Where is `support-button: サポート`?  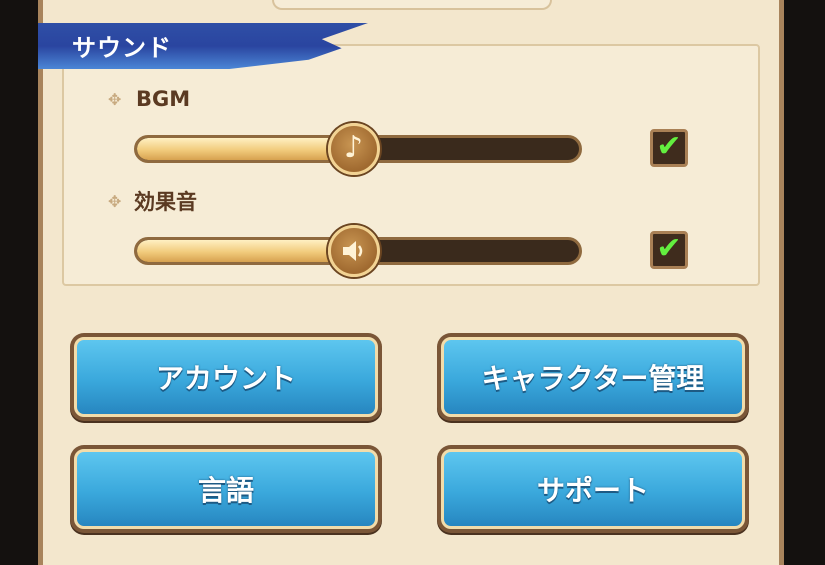
support-button: サポート is located at coordinates (593, 489).